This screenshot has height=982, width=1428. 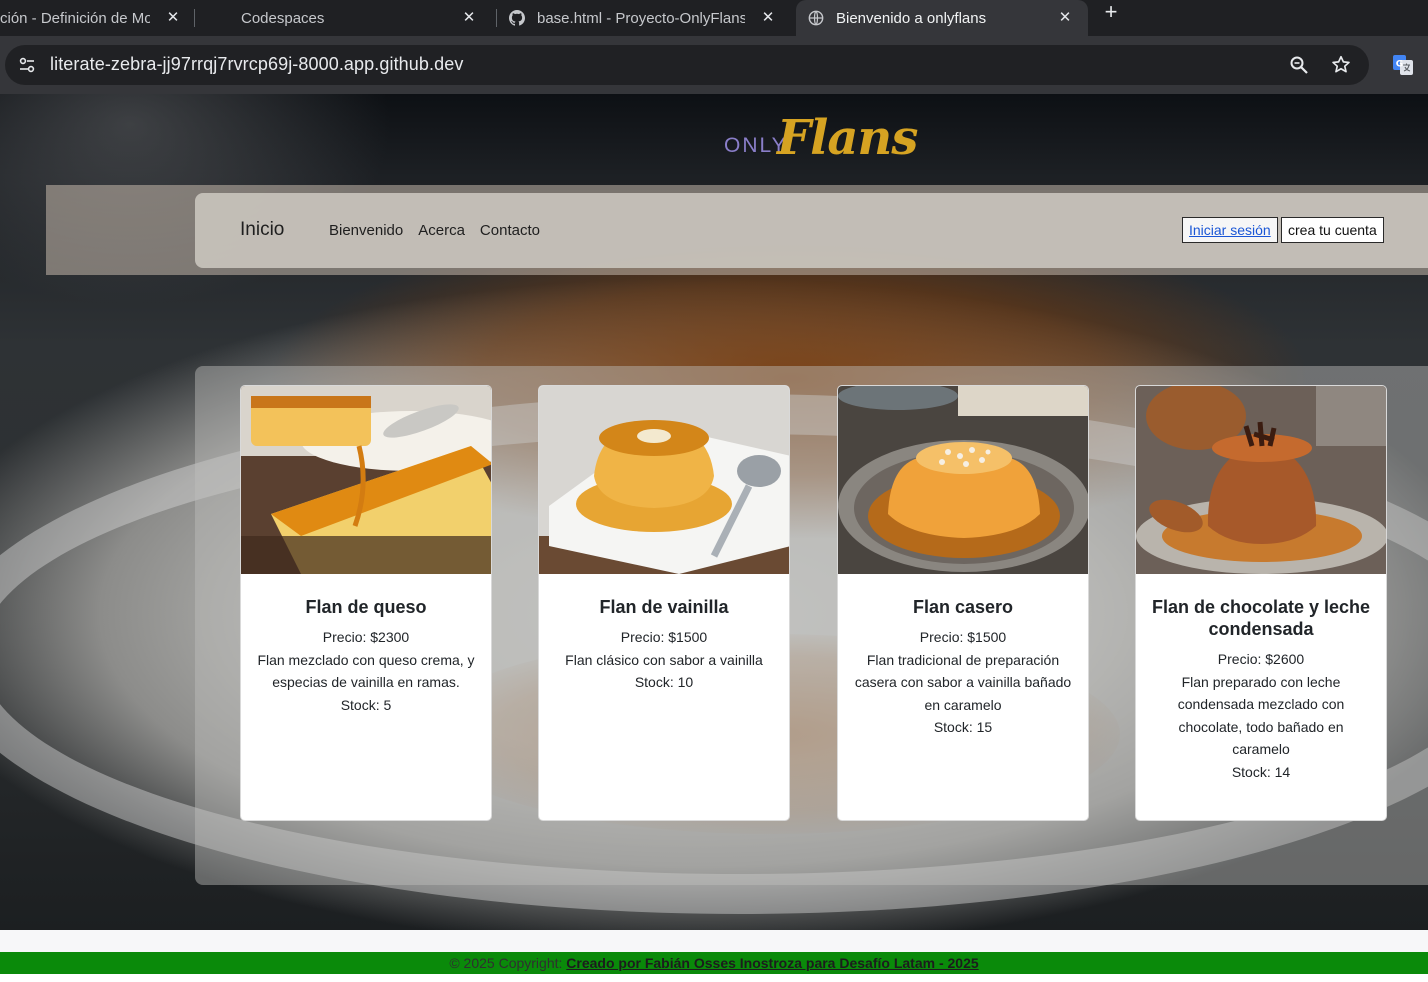 I want to click on footer-bottom-strip, so click(x=714, y=978).